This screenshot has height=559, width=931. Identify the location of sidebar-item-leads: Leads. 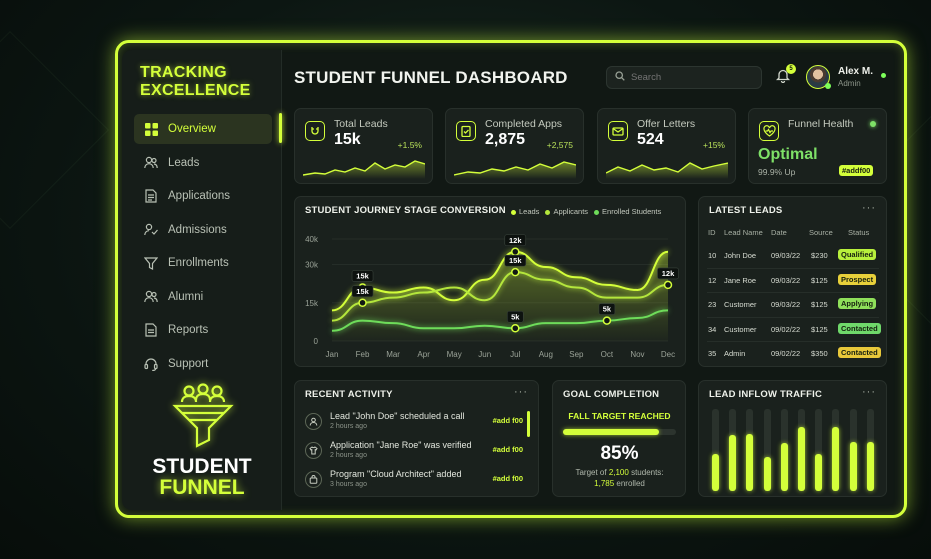
(203, 163).